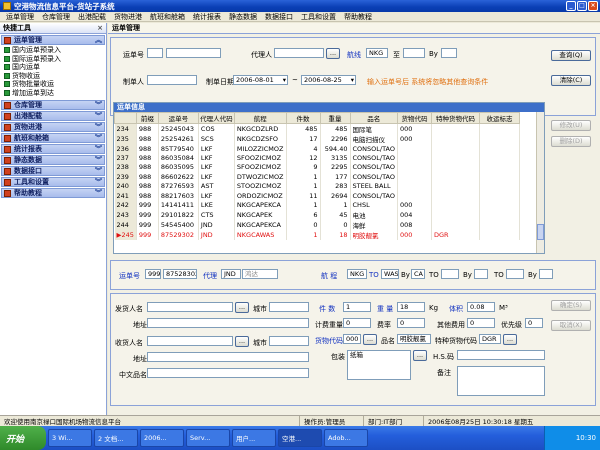  I want to click on sub-item: 货物批量收运, so click(53, 84).